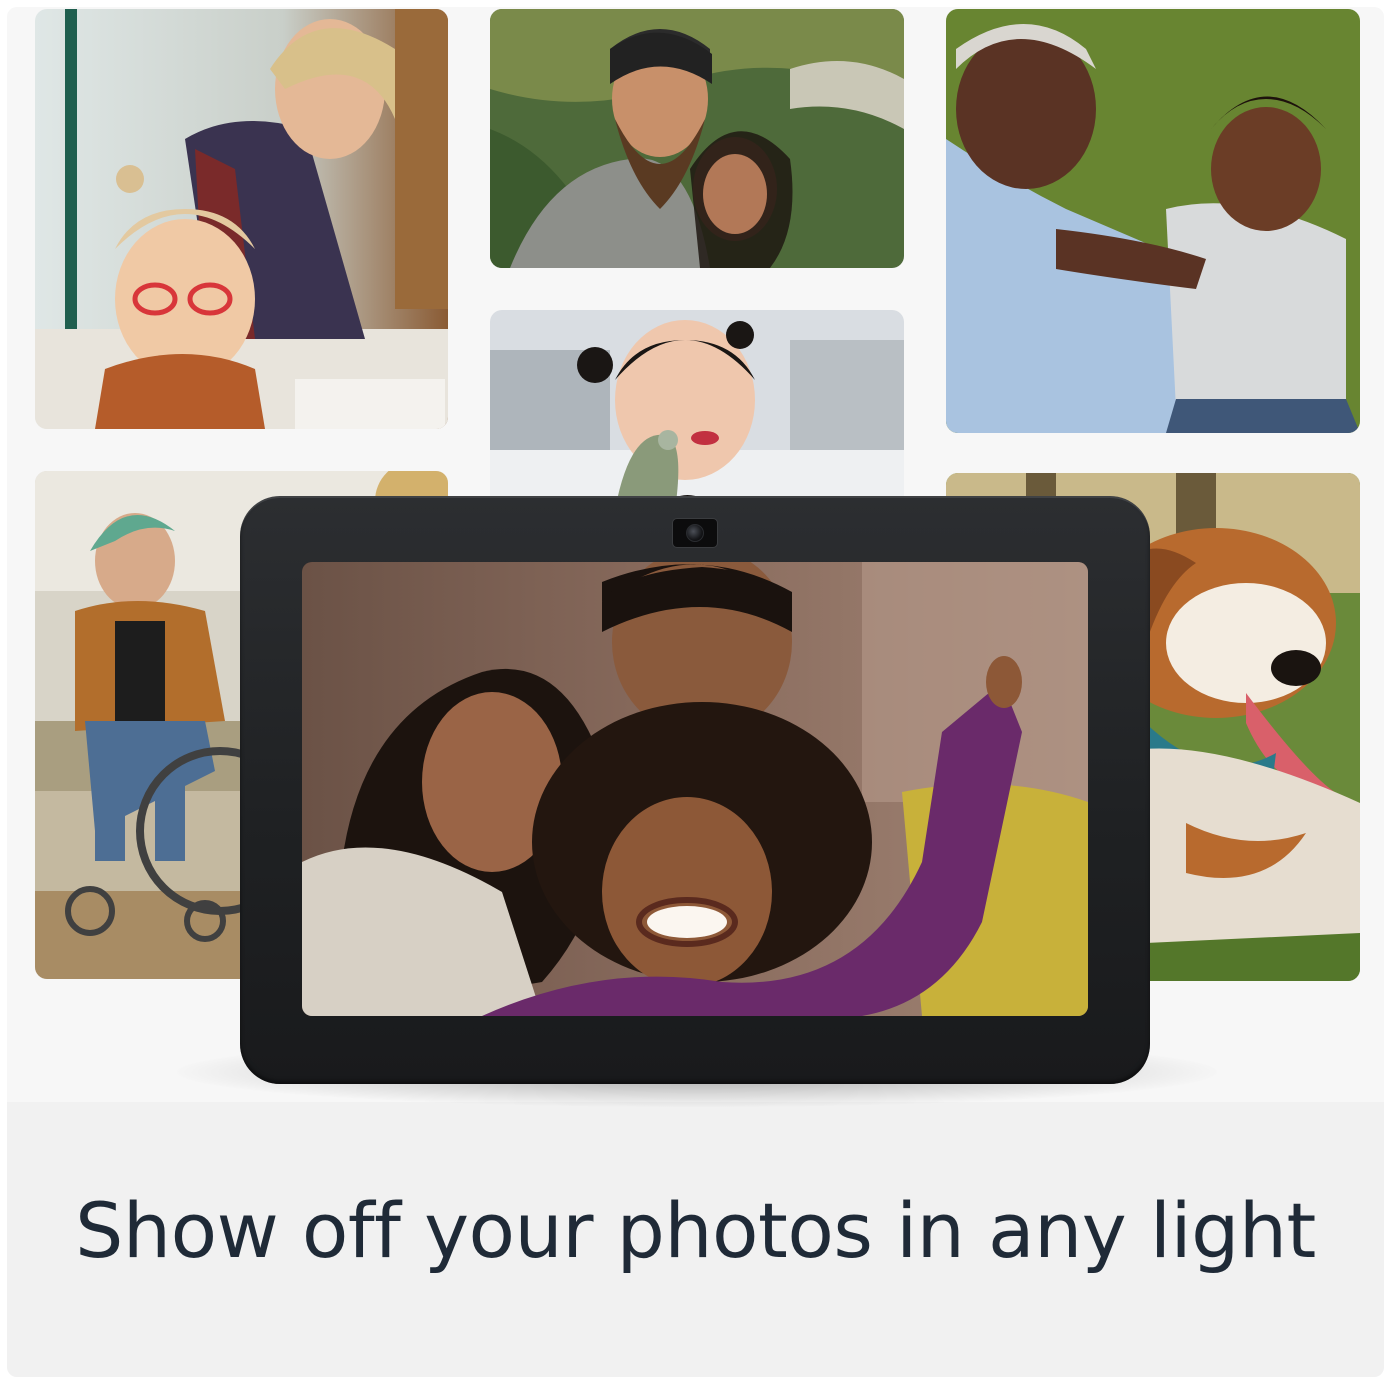 This screenshot has height=1384, width=1391. I want to click on photo-couple-selfie, so click(697, 138).